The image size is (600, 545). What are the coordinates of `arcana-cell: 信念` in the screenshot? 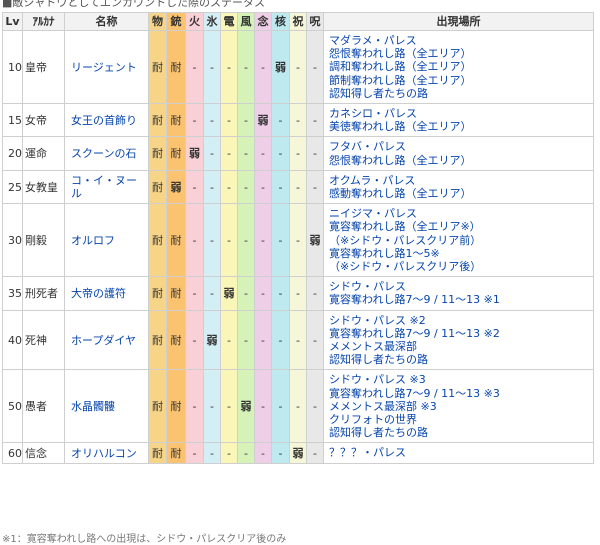 It's located at (43, 453).